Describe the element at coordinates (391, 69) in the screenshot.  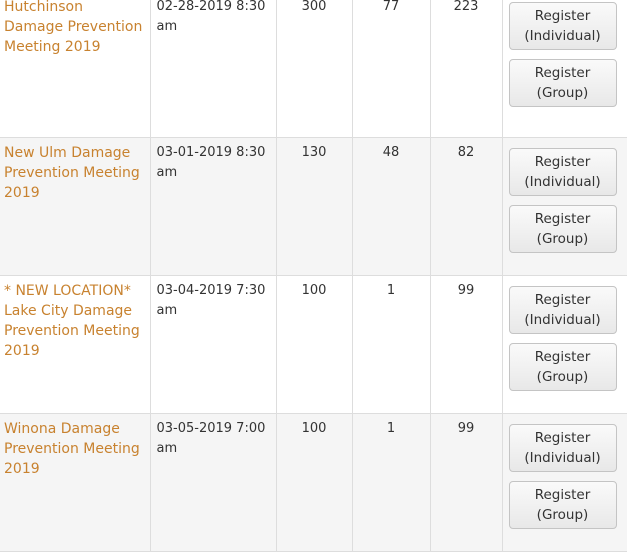
I see `event-registered: 77` at that location.